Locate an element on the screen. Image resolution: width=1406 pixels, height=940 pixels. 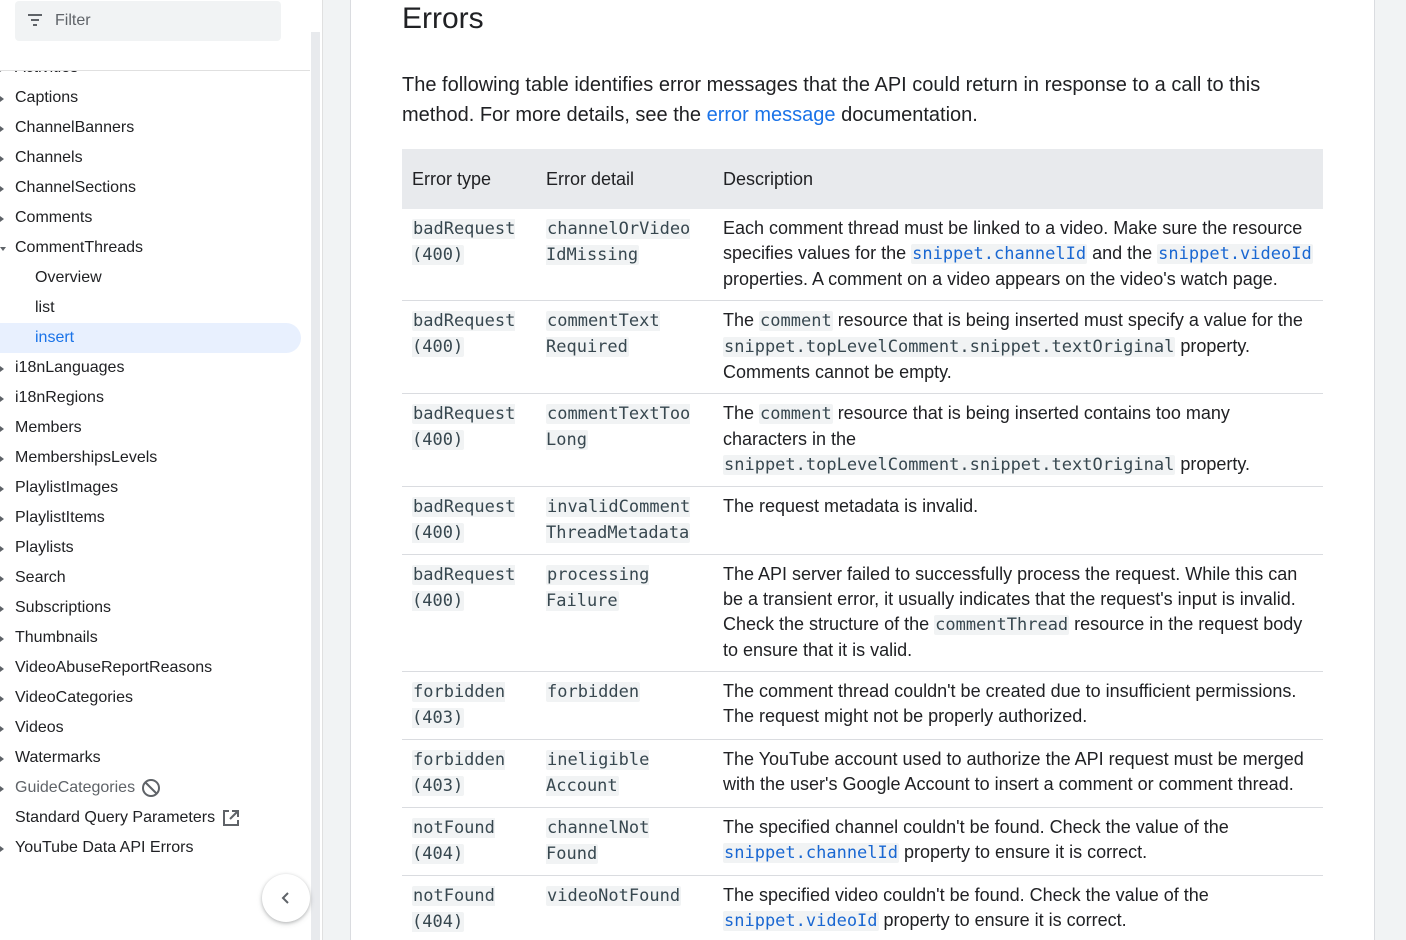
header-error-type: Error type is located at coordinates (469, 179).